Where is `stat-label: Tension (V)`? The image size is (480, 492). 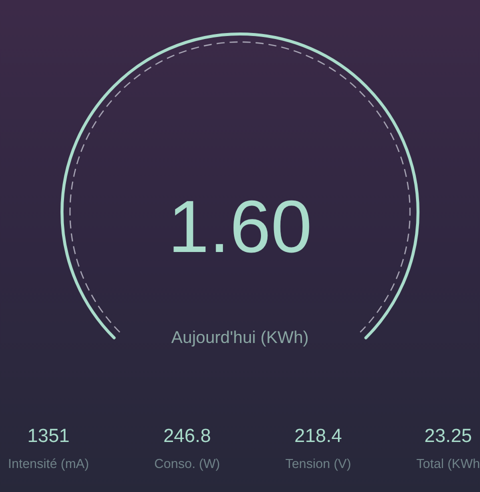
stat-label: Tension (V) is located at coordinates (318, 463).